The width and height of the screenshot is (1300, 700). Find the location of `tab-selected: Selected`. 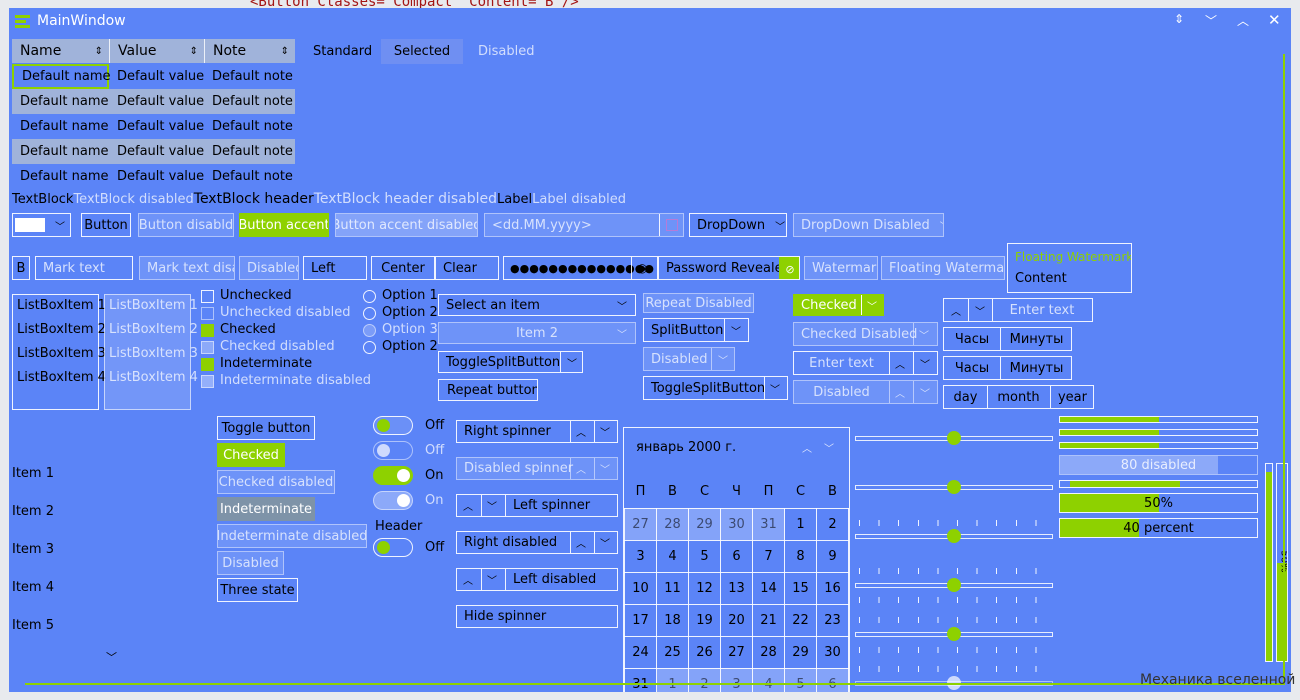

tab-selected: Selected is located at coordinates (422, 51).